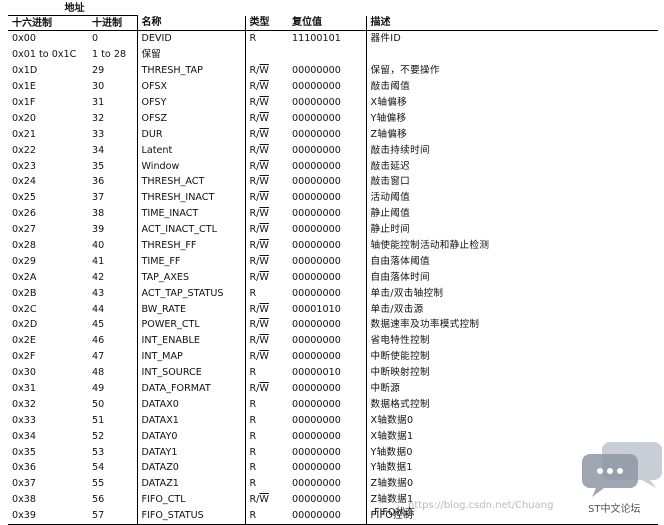  What do you see at coordinates (190, 483) in the screenshot?
I see `register-name-cell: DATAZ1` at bounding box center [190, 483].